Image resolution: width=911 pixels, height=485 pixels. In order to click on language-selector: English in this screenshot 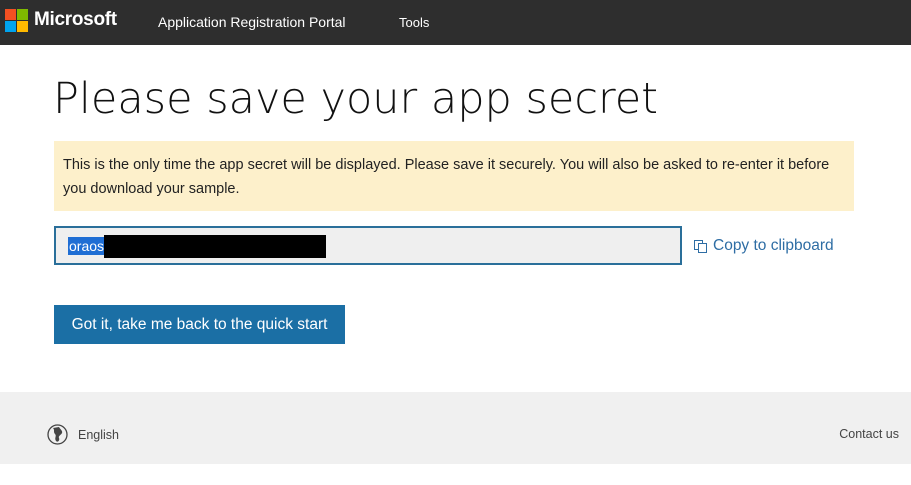, I will do `click(83, 434)`.